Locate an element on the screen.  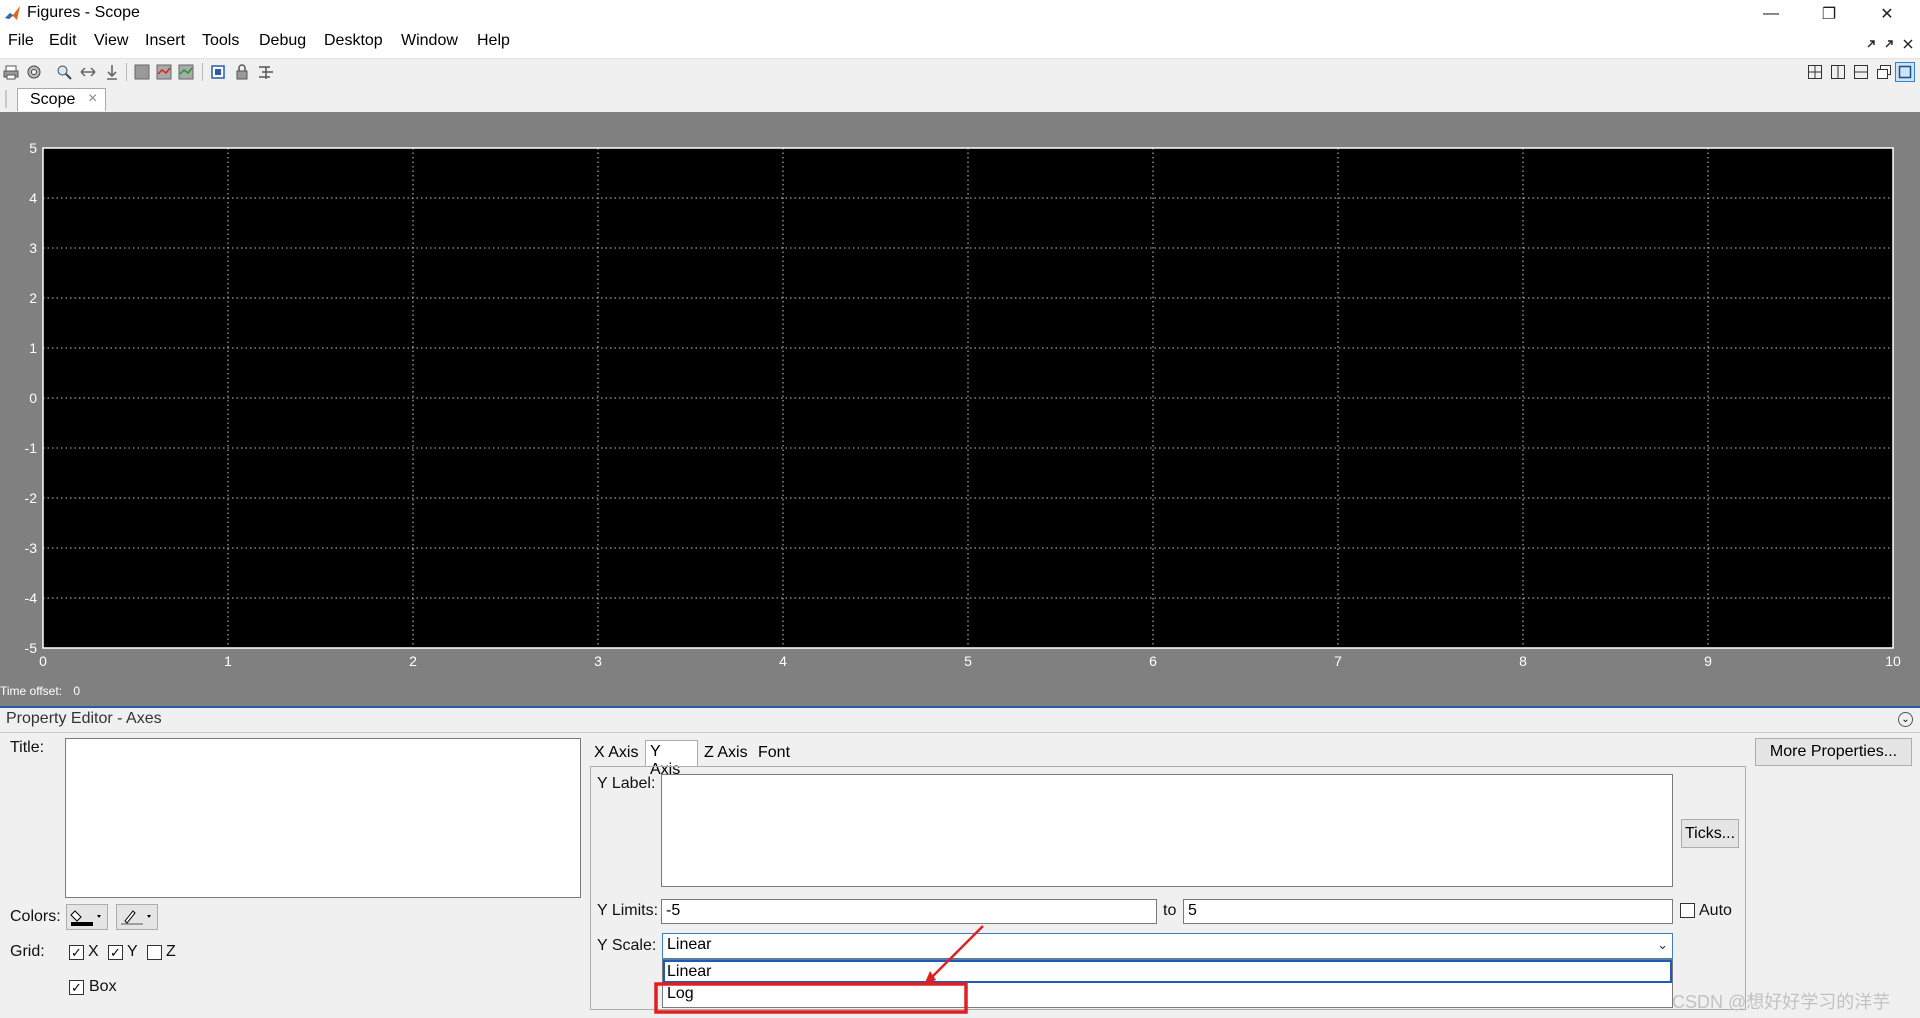
y-scale-select: Linear ⌄ is located at coordinates (1167, 946).